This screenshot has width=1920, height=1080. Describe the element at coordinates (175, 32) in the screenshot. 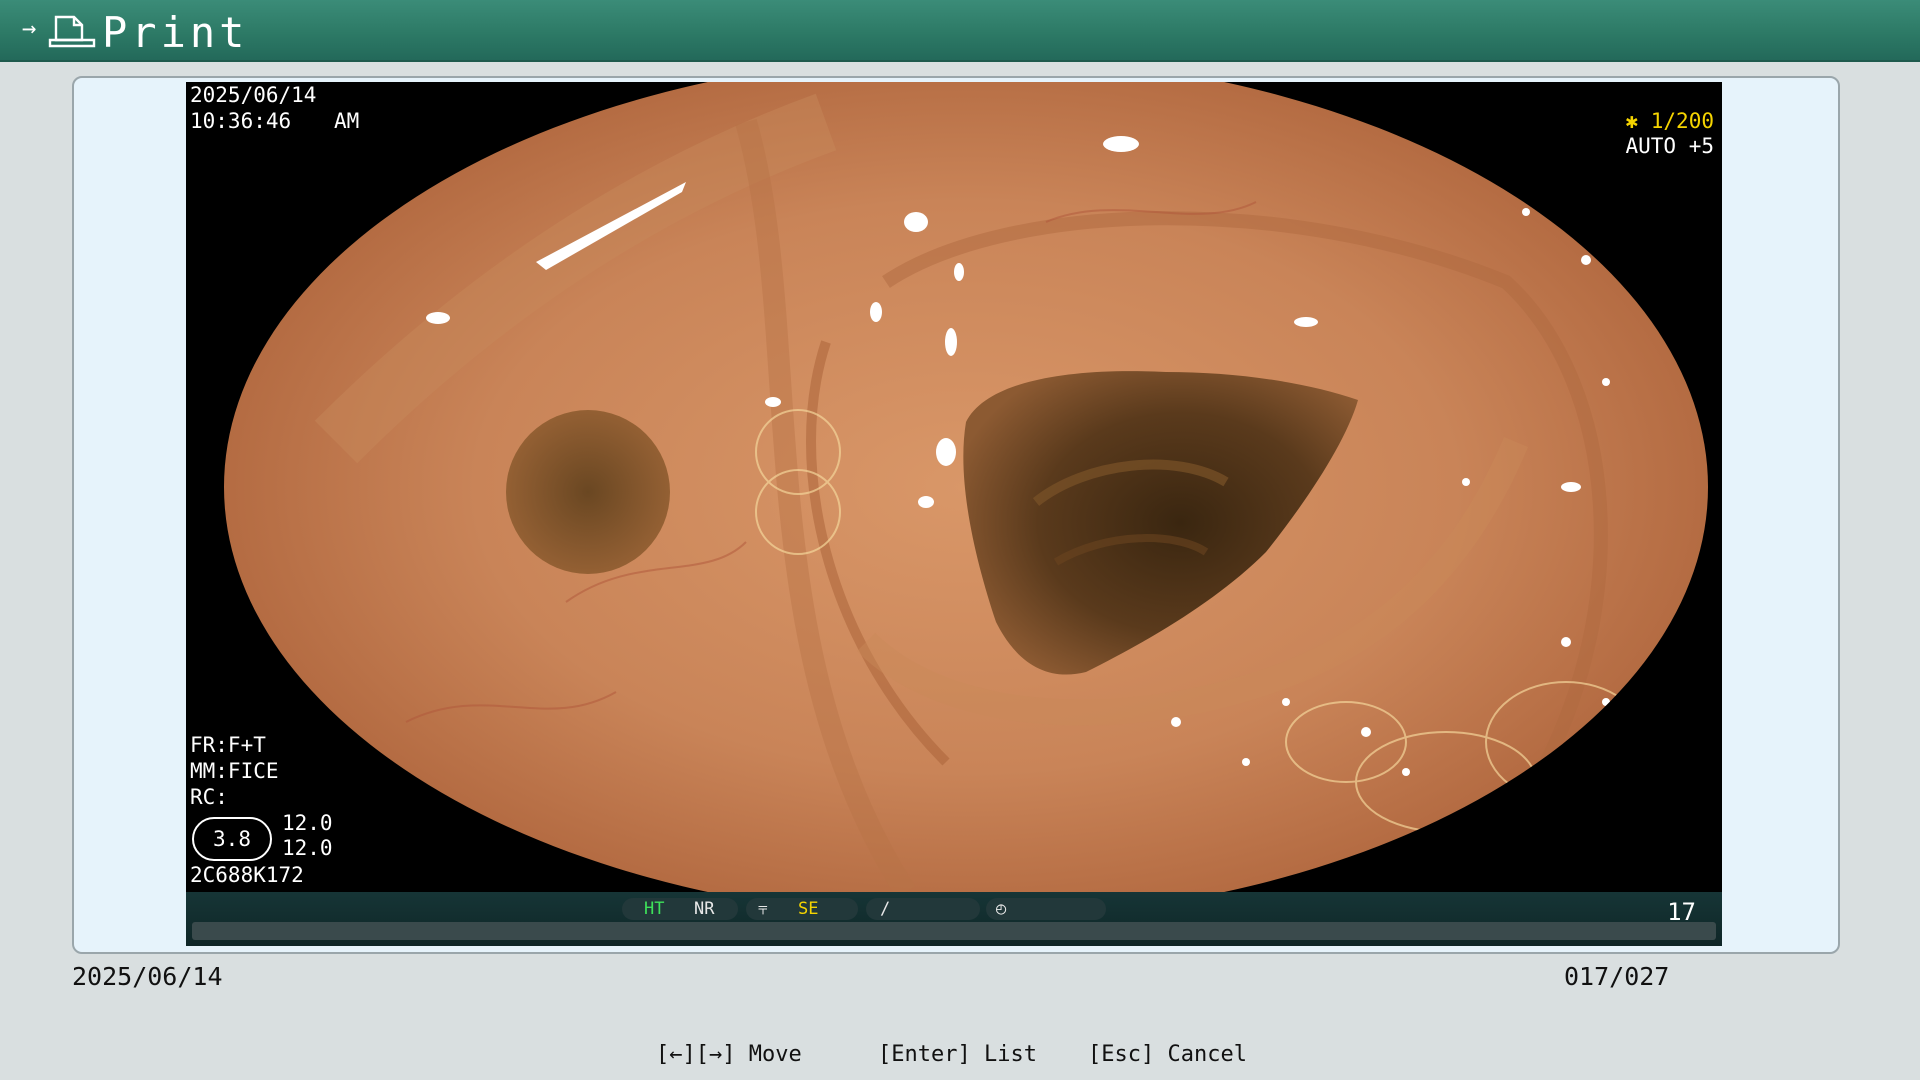

I see `page-title: Print` at that location.